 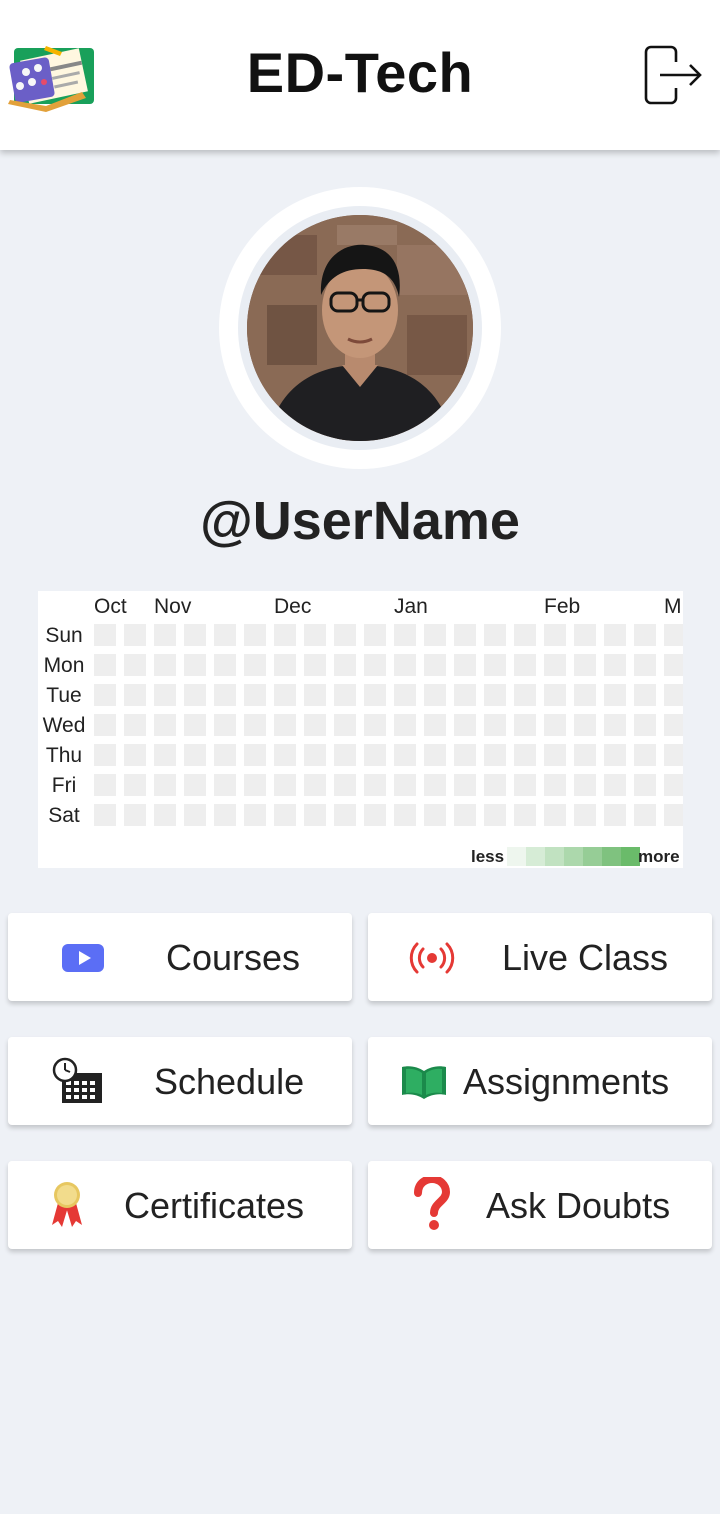 I want to click on assignments-button: Assignments, so click(x=540, y=1081).